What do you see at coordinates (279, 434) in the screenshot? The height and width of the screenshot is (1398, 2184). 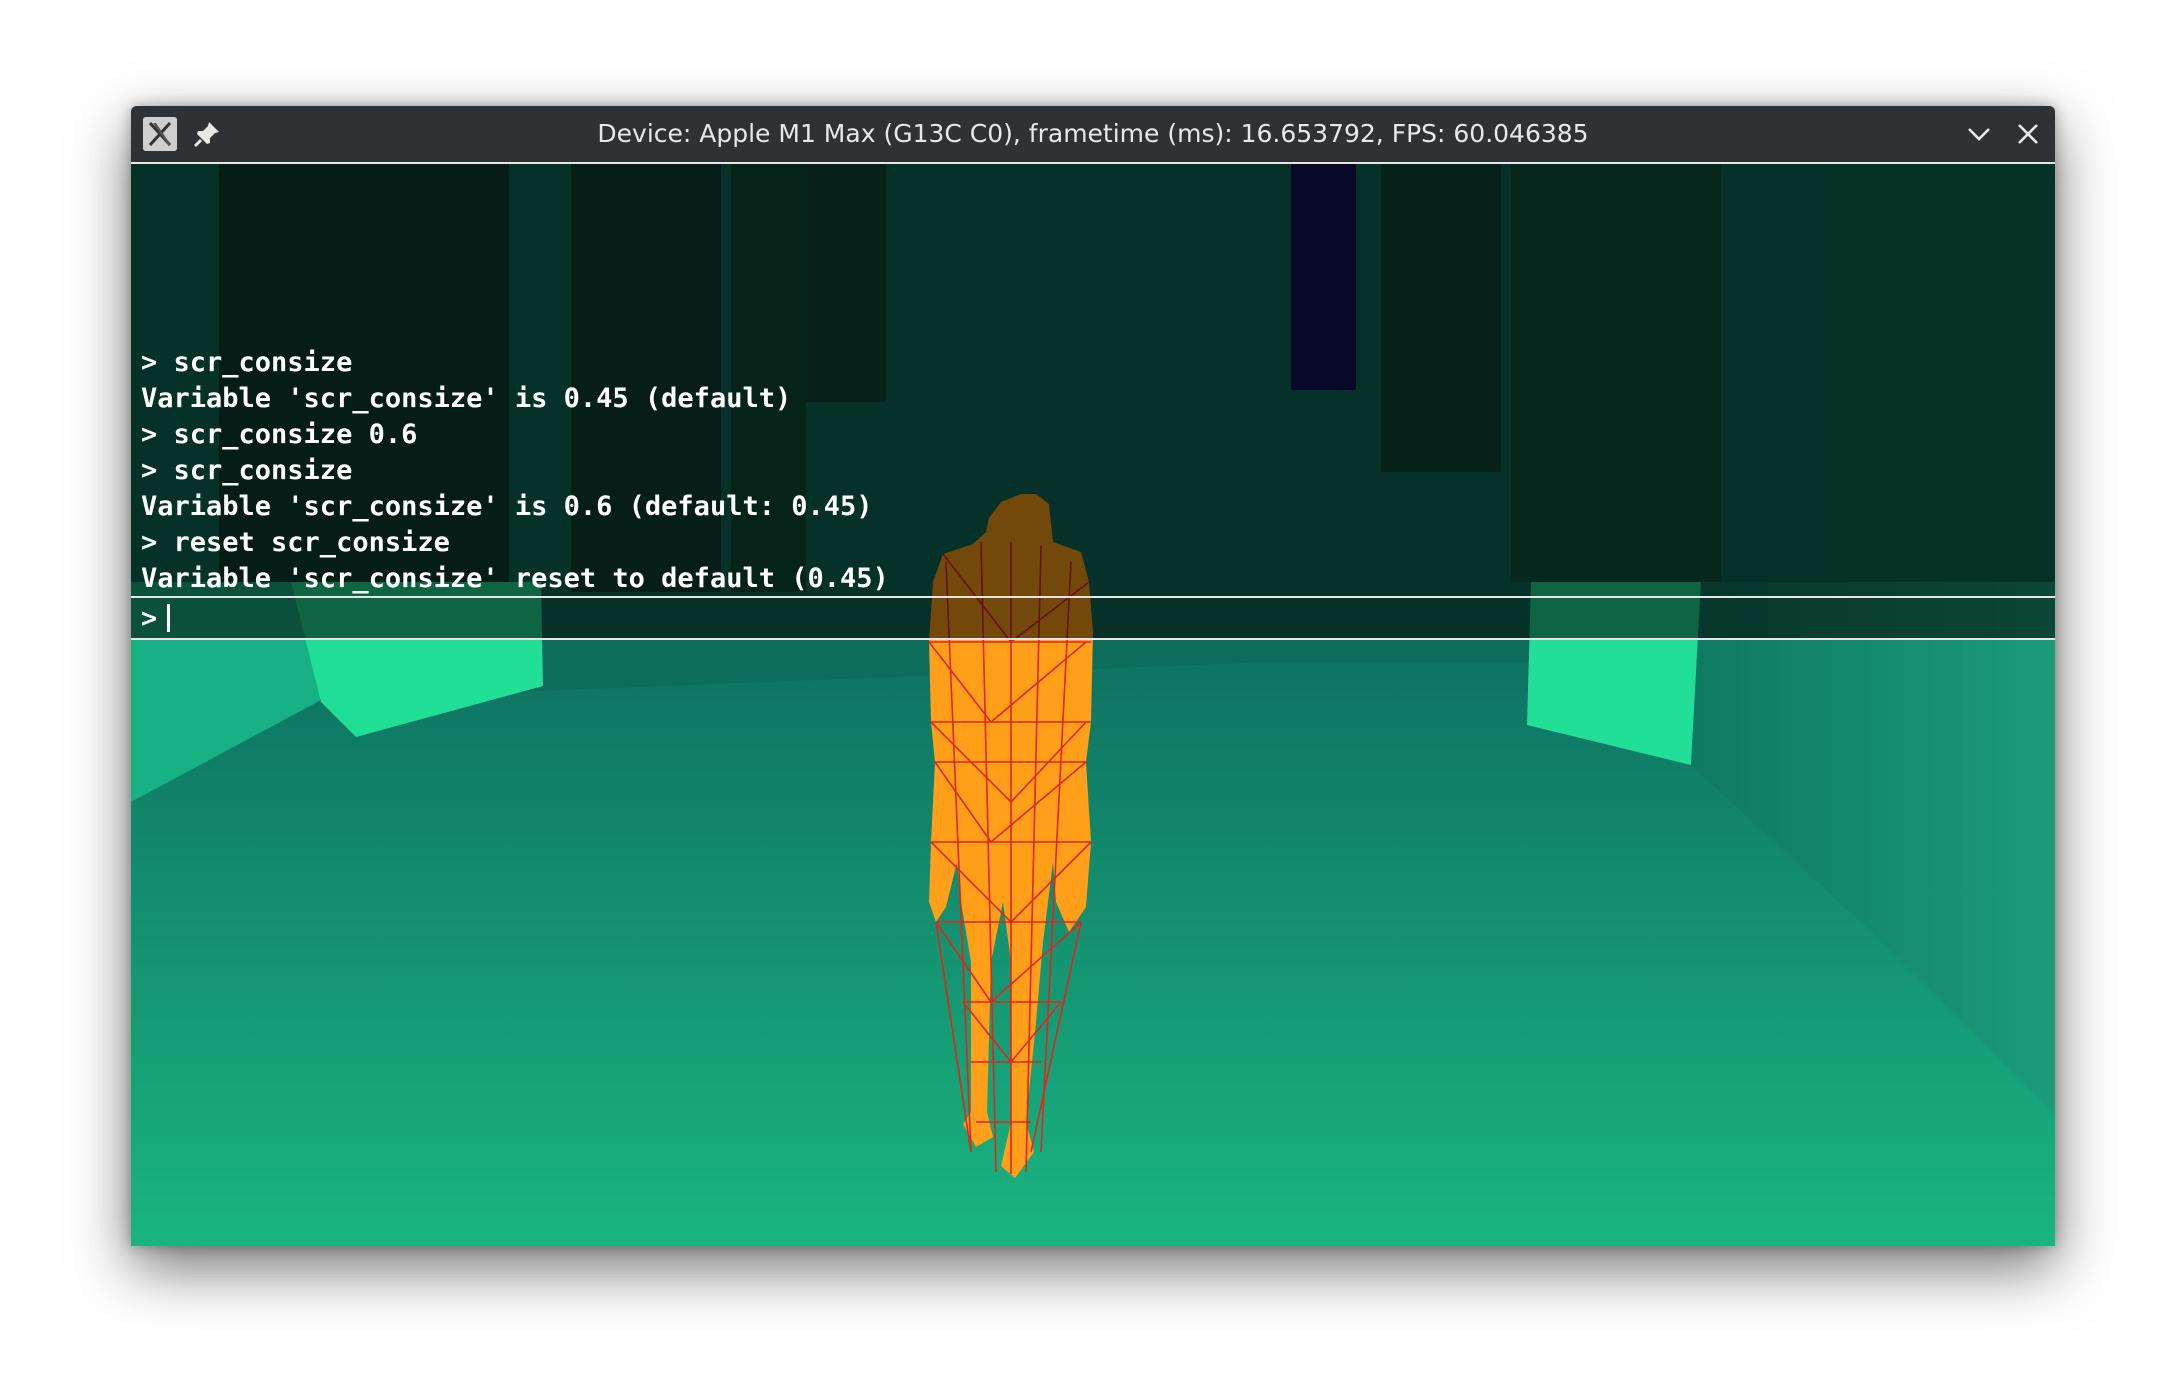 I see `console-line: > scr_consize 0.6` at bounding box center [279, 434].